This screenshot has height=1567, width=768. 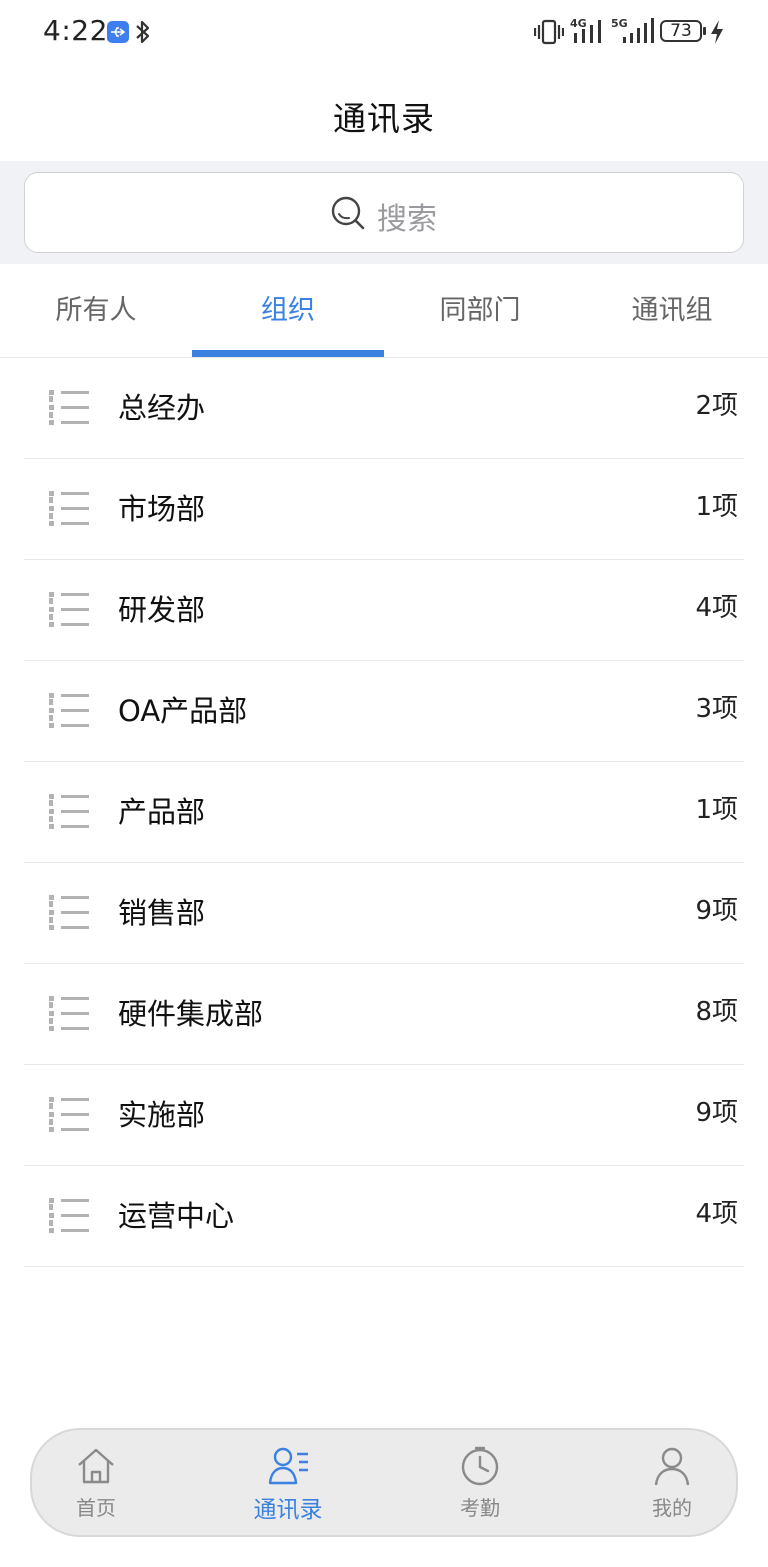 What do you see at coordinates (716, 406) in the screenshot?
I see `org-count: 2项` at bounding box center [716, 406].